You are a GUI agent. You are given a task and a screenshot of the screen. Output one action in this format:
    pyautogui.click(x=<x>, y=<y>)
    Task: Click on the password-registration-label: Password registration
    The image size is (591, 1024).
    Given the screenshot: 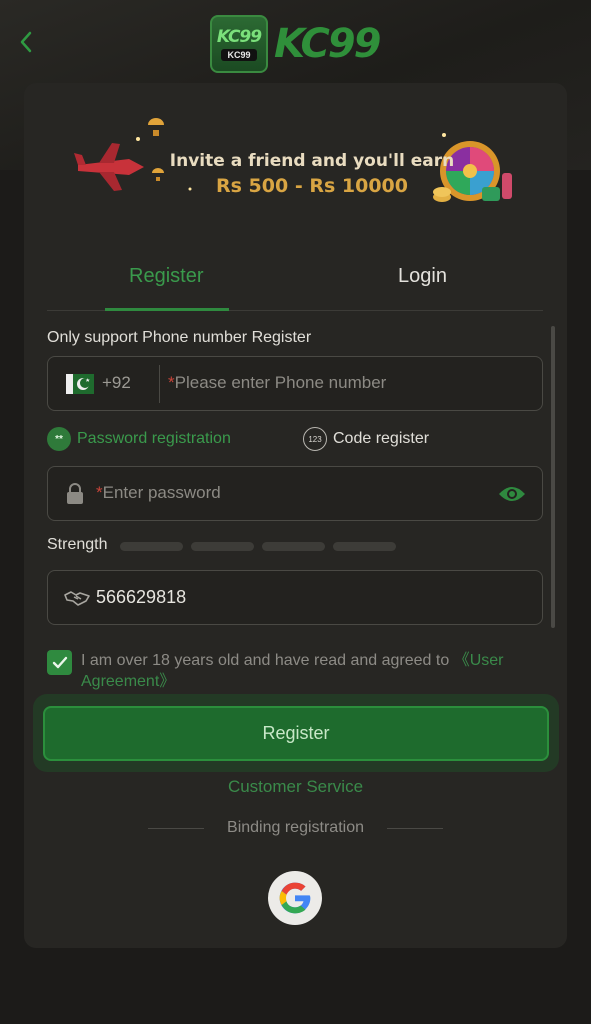 What is the action you would take?
    pyautogui.click(x=154, y=438)
    